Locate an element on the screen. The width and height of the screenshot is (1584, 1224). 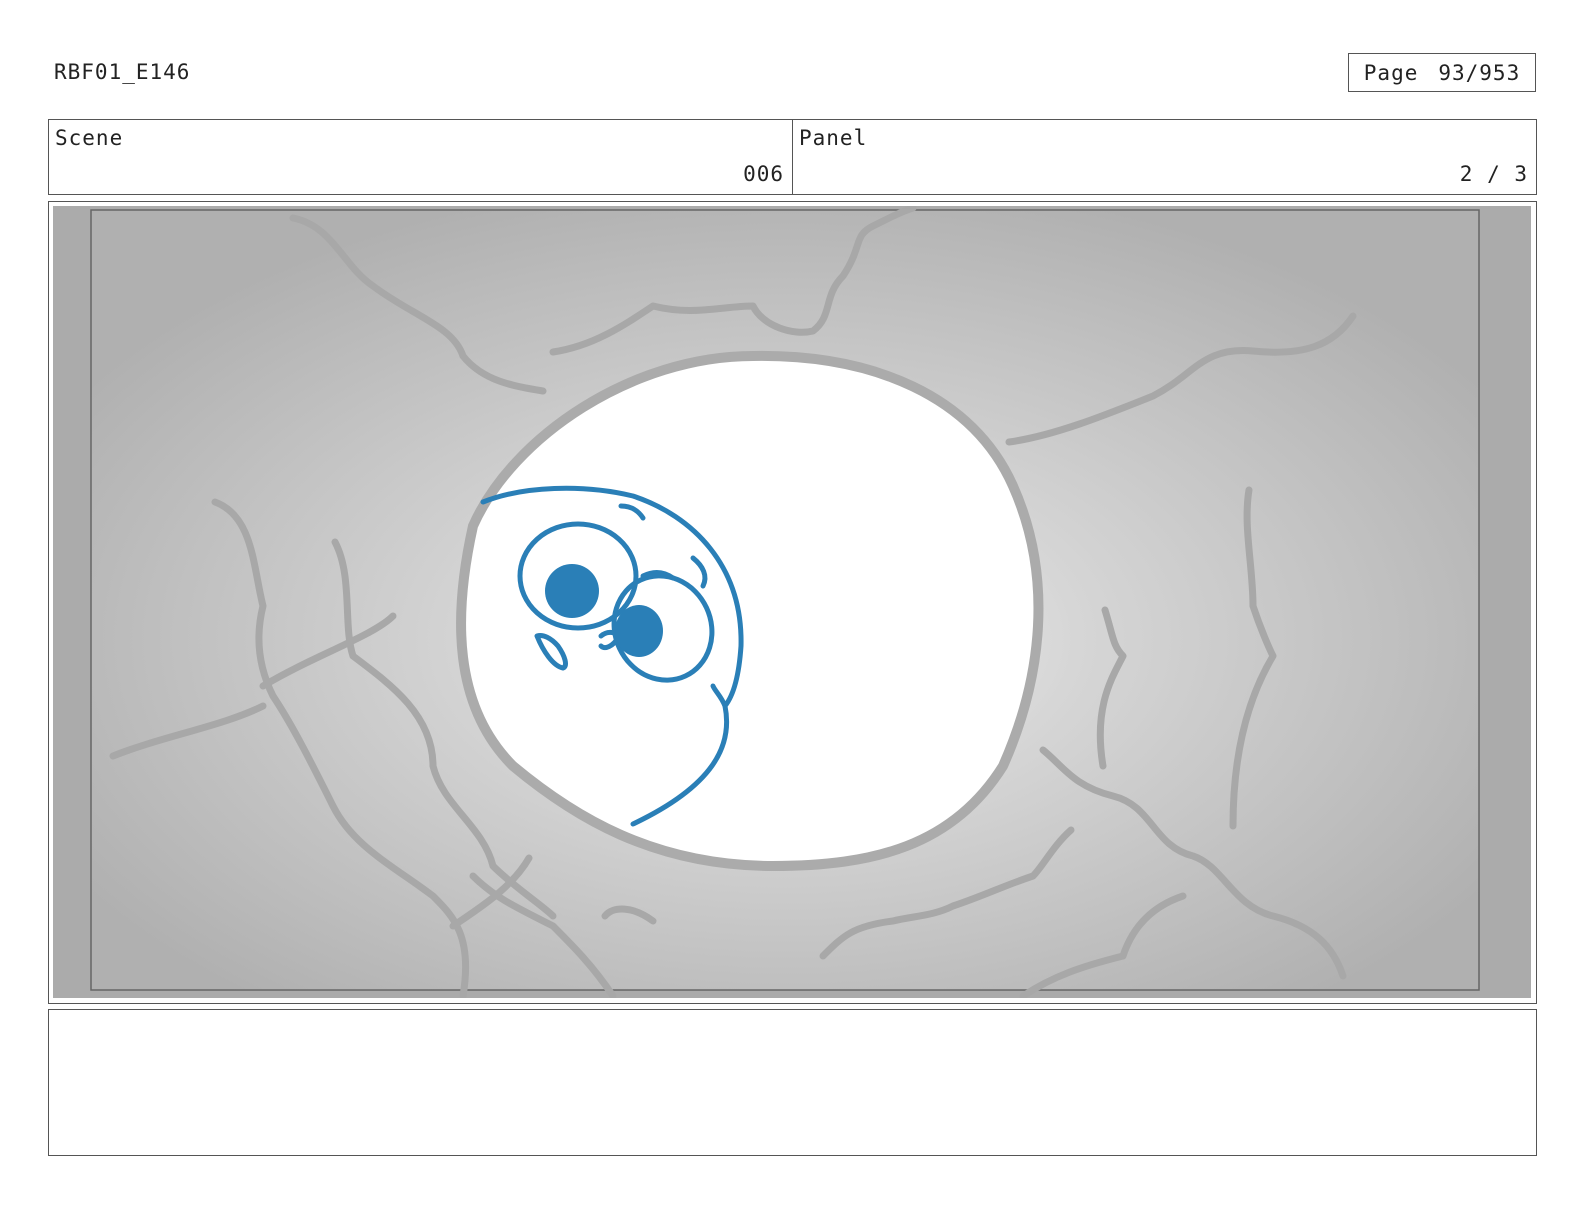
panel-label: Panel is located at coordinates (833, 138).